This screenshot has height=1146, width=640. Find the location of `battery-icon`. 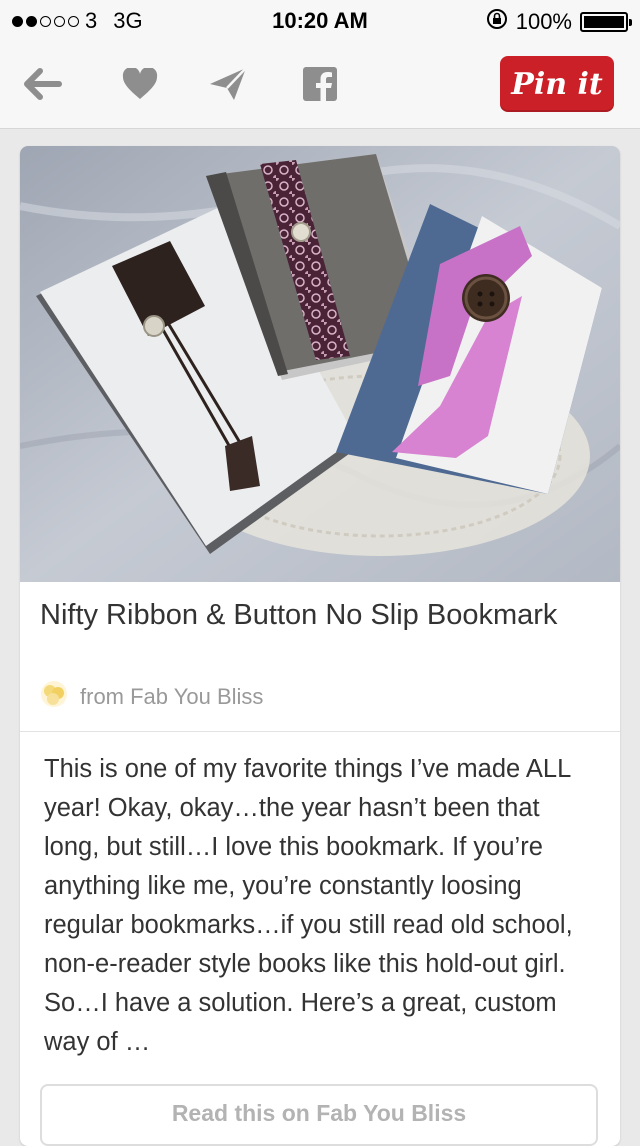

battery-icon is located at coordinates (606, 22).